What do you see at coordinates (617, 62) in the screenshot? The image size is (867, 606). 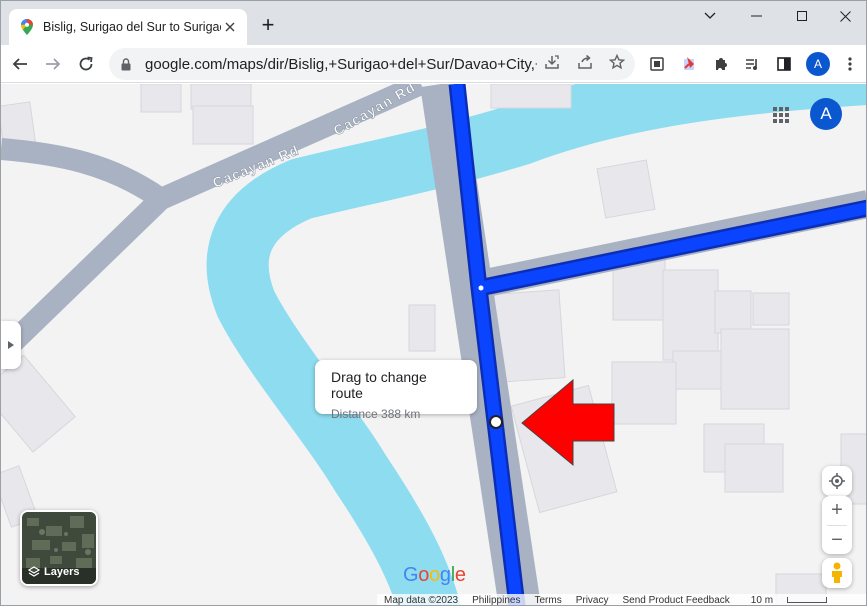 I see `star-icon` at bounding box center [617, 62].